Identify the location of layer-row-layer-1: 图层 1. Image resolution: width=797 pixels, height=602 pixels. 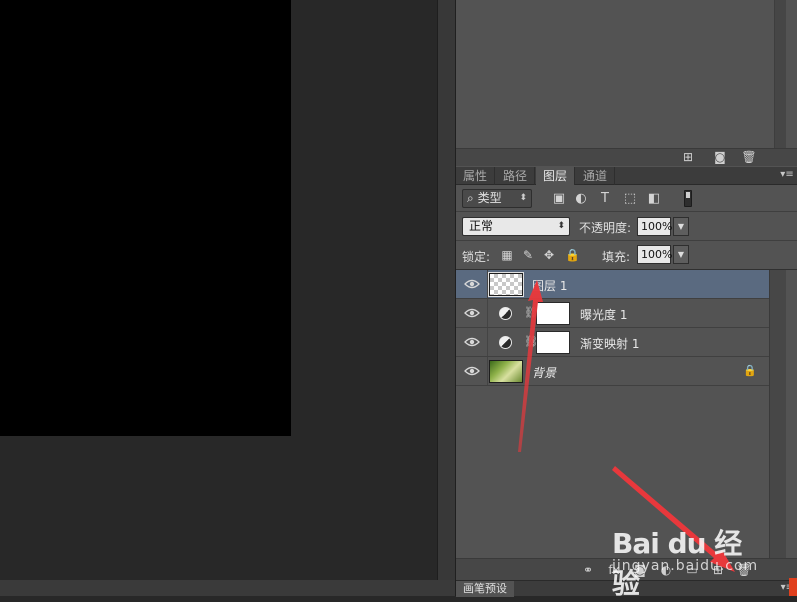
(612, 284).